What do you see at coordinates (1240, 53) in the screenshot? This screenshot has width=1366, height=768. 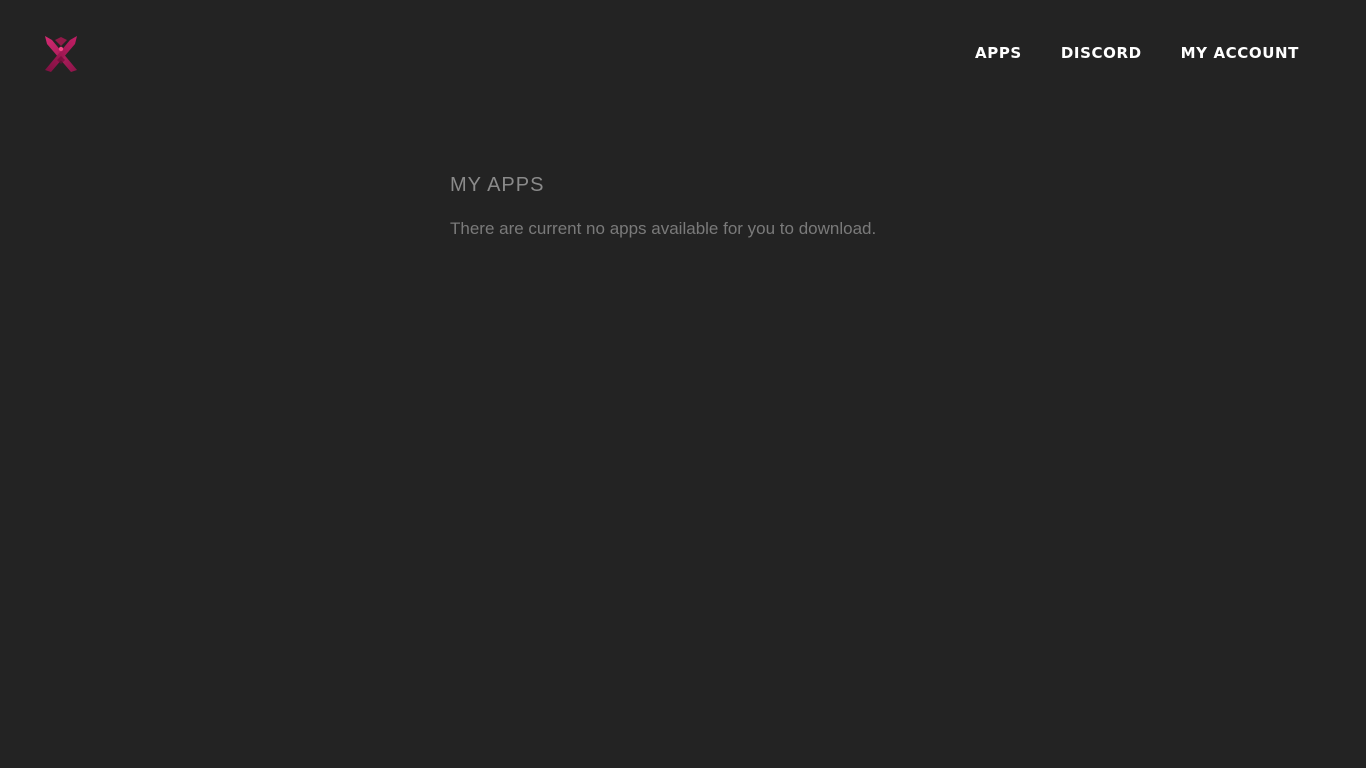 I see `nav-my-account-link: MY ACCOUNT` at bounding box center [1240, 53].